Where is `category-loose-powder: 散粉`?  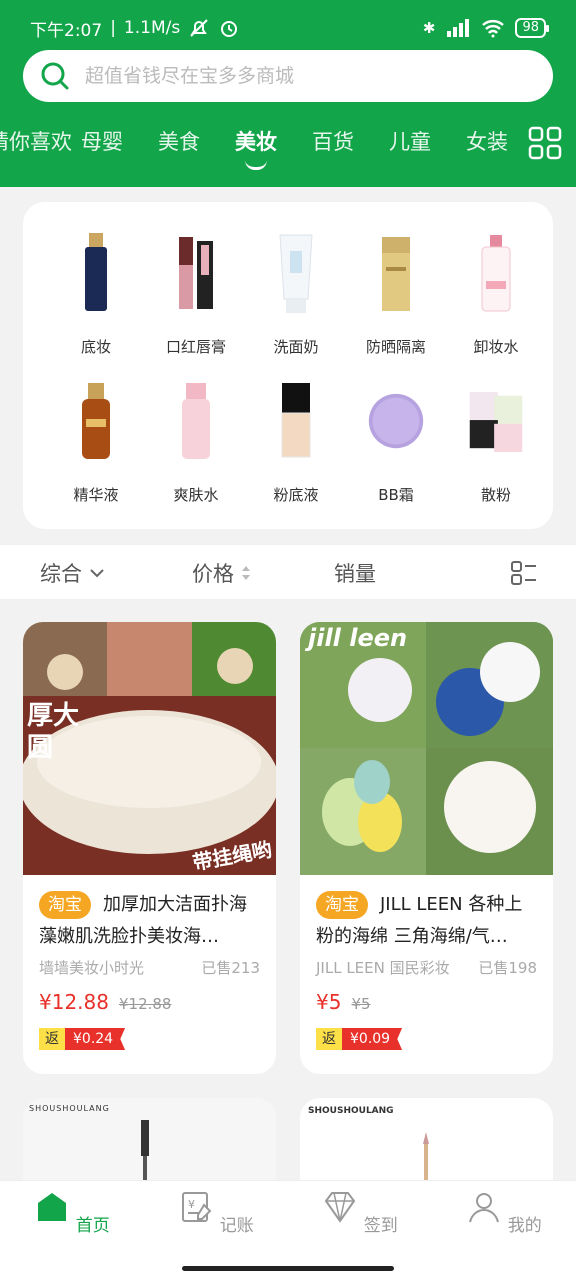
category-loose-powder: 散粉 is located at coordinates (496, 440).